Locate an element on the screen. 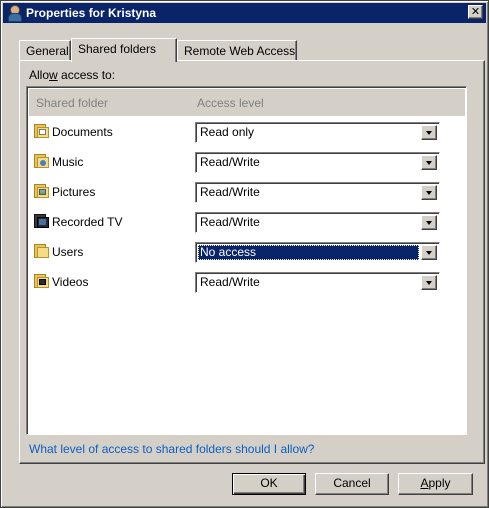 The height and width of the screenshot is (508, 489). folder-name: Users is located at coordinates (68, 252).